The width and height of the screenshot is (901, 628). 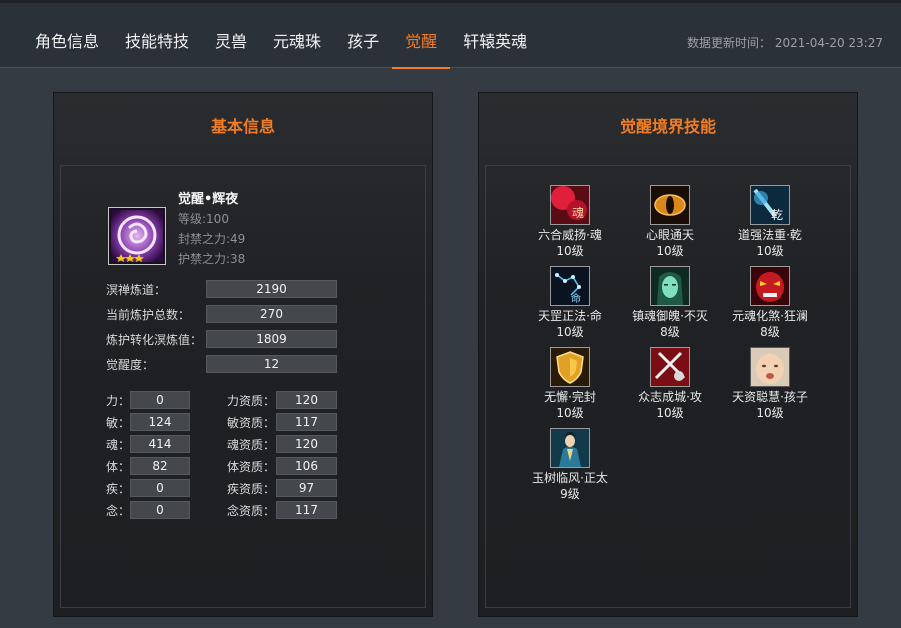 What do you see at coordinates (306, 488) in the screenshot?
I see `aptitude-value: 97` at bounding box center [306, 488].